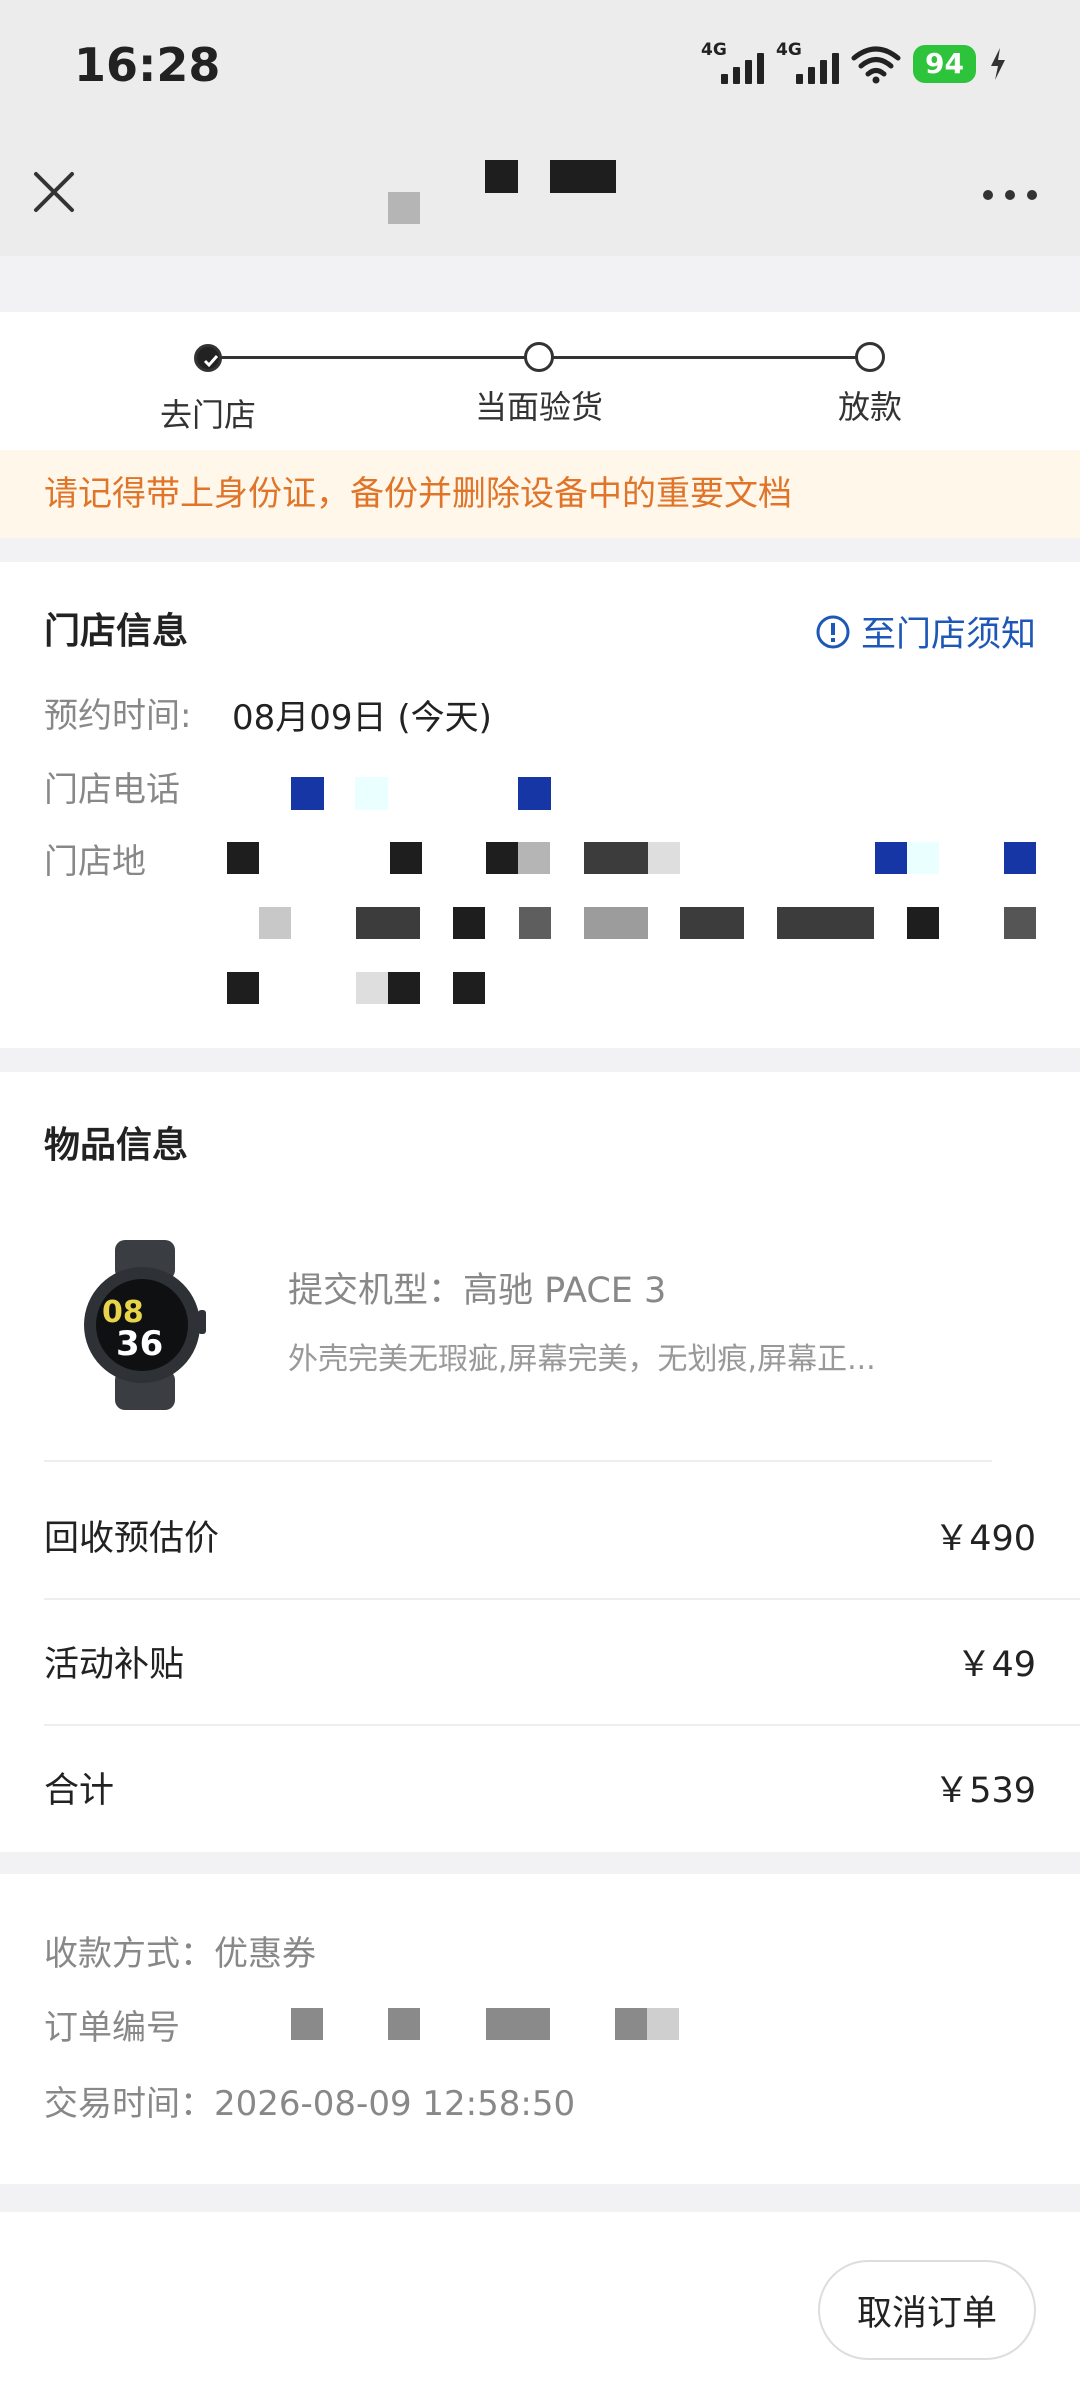 The height and width of the screenshot is (2403, 1080). Describe the element at coordinates (112, 2028) in the screenshot. I see `order-no-label: 订单编号` at that location.